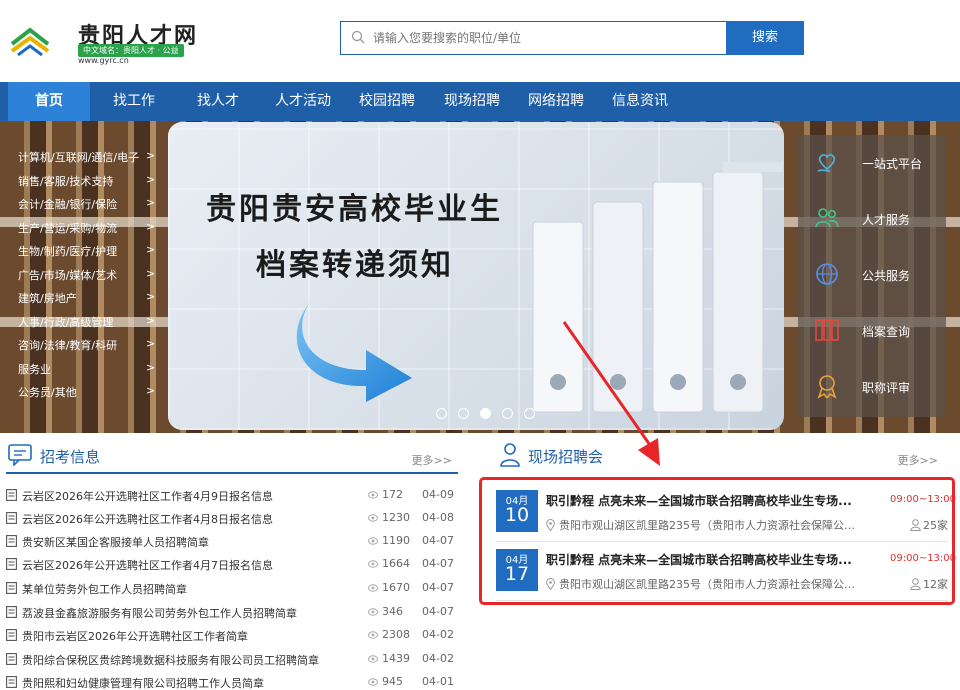  I want to click on list-item: 贵阳熙和妇幼健康管理有限公司招聘工作人员简章 945 04-01, so click(232, 680).